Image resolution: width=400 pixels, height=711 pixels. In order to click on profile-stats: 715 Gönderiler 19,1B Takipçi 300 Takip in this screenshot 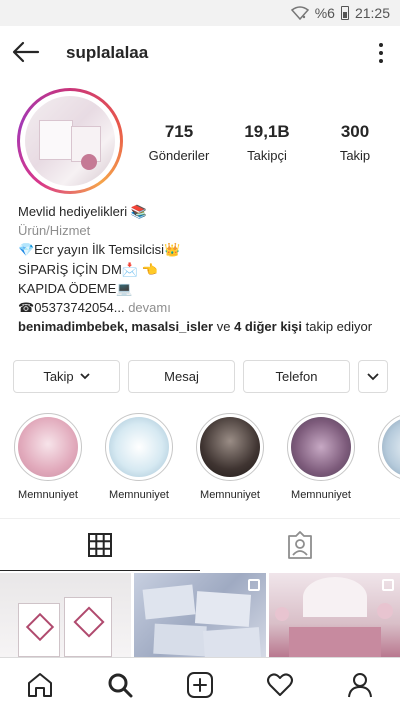, I will do `click(267, 142)`.